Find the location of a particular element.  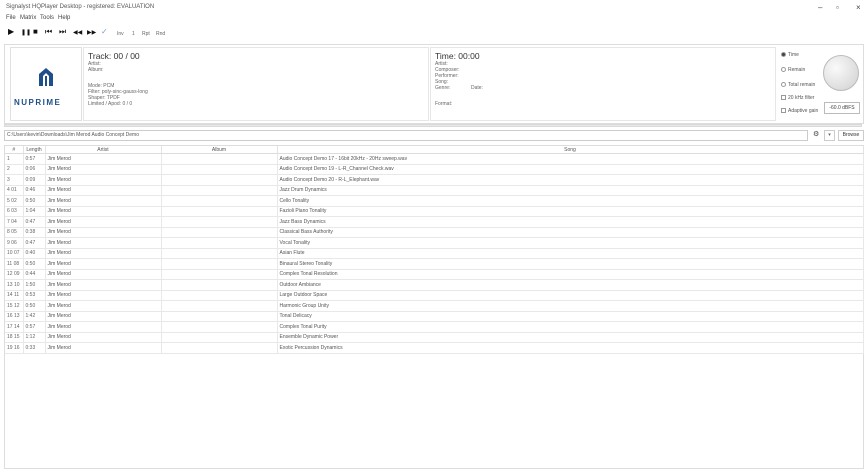

column-header-length: Length is located at coordinates (34, 150).